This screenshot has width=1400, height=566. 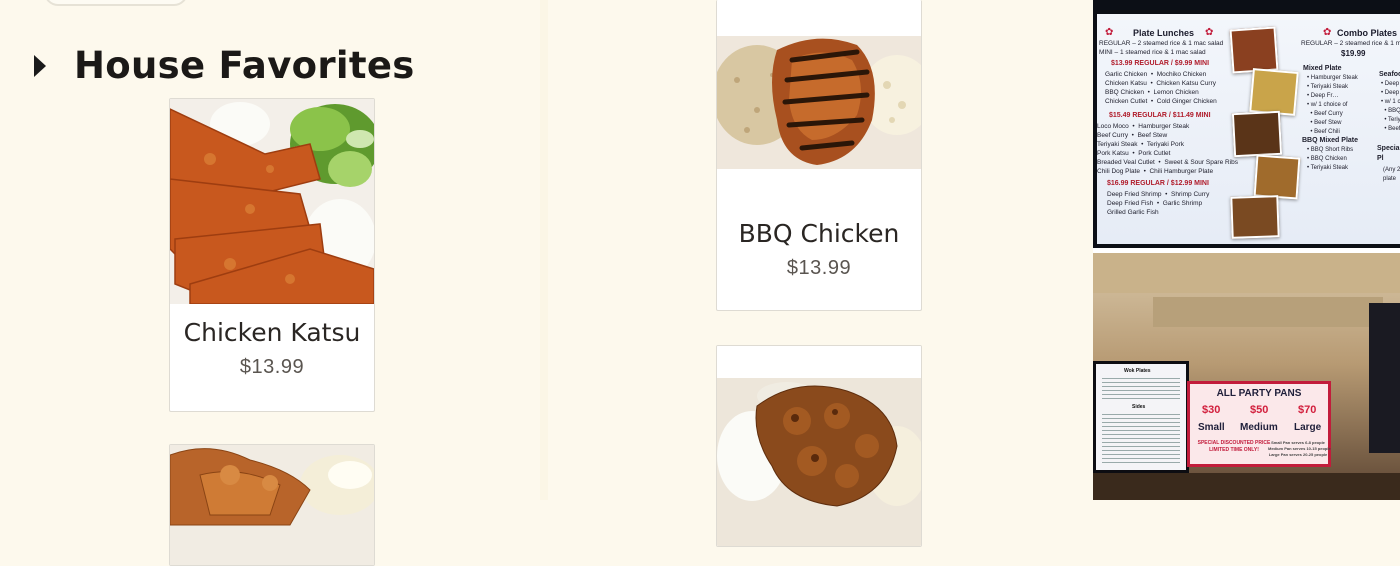 I want to click on fried-chicken-image, so click(x=272, y=505).